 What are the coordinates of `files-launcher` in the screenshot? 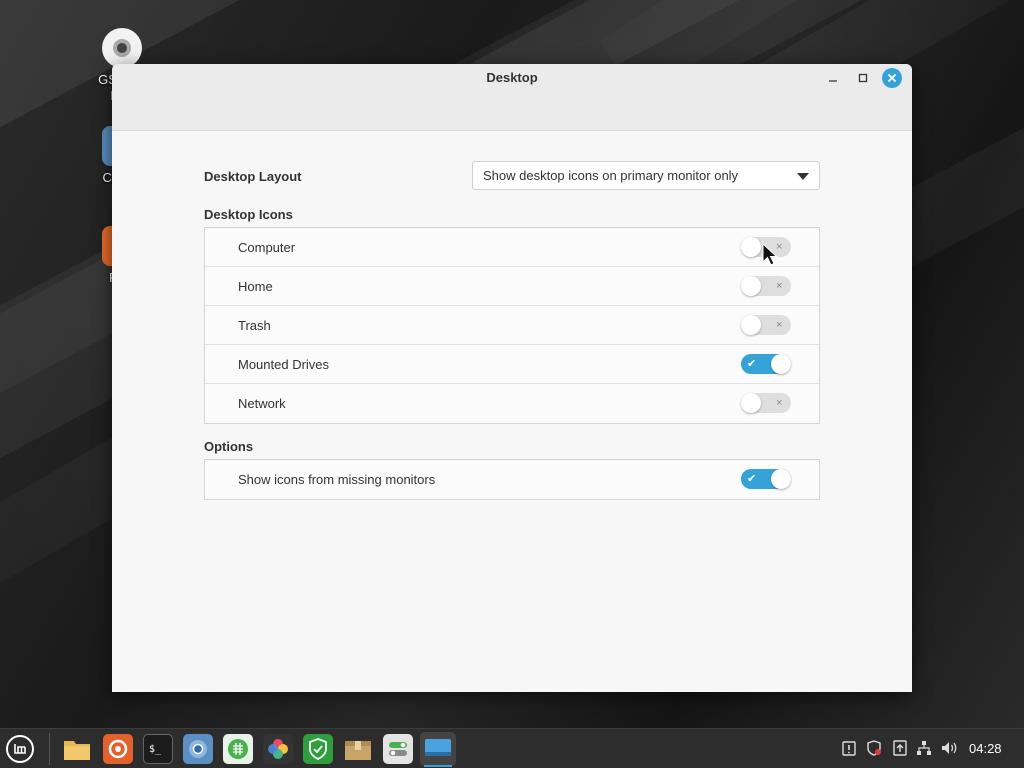 It's located at (77, 749).